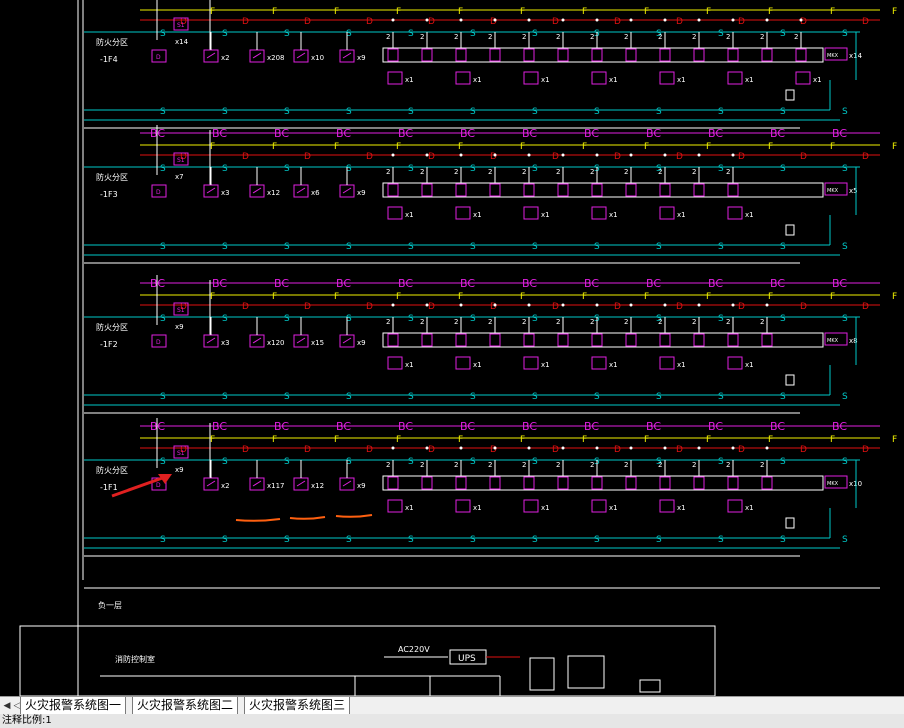  What do you see at coordinates (650, 686) in the screenshot?
I see `printer-icon` at bounding box center [650, 686].